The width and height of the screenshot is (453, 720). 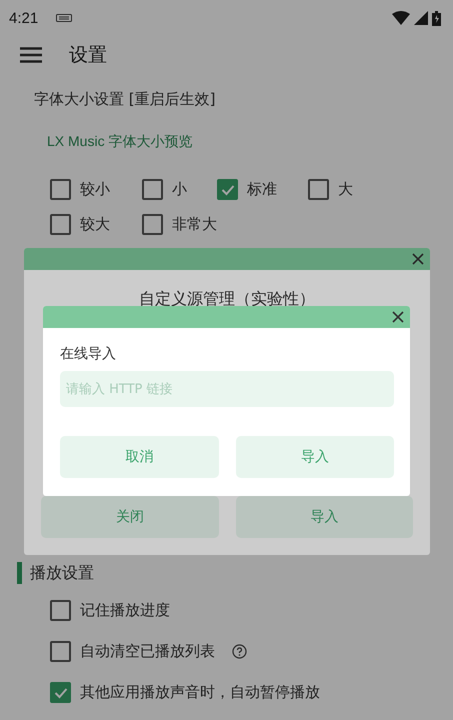 I want to click on font-size-option: 较大, so click(x=96, y=224).